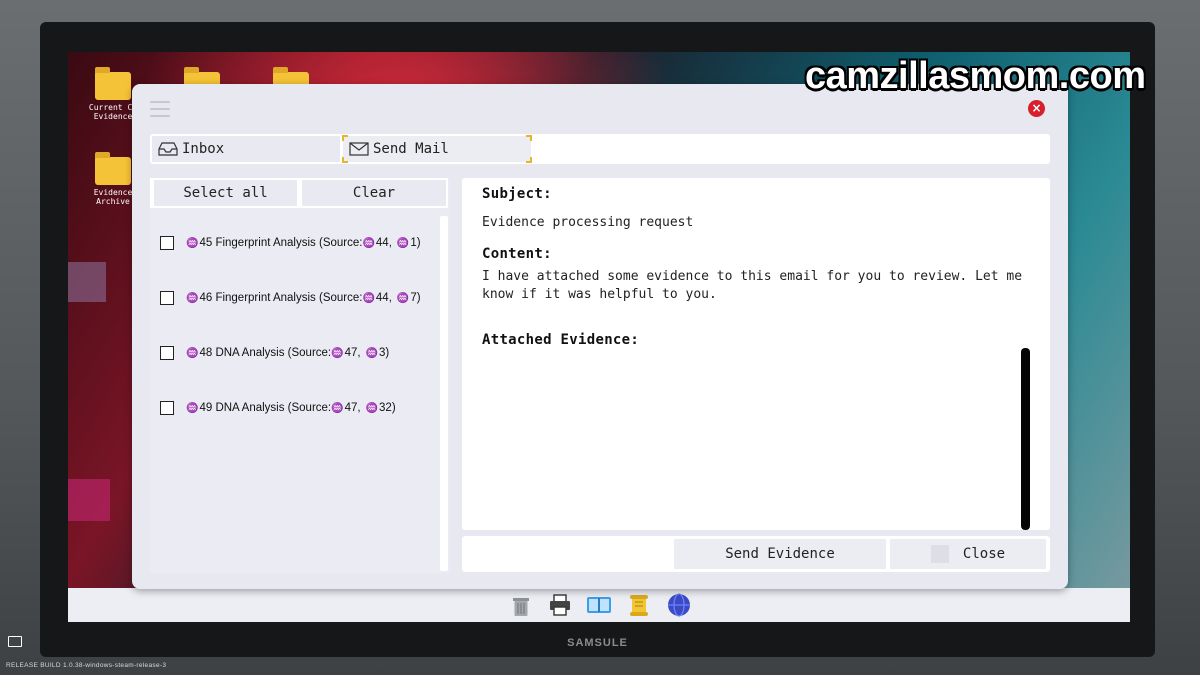 The width and height of the screenshot is (1200, 675). Describe the element at coordinates (281, 298) in the screenshot. I see `evidence-label: 46 Fingerprint Analysis (Source:` at that location.